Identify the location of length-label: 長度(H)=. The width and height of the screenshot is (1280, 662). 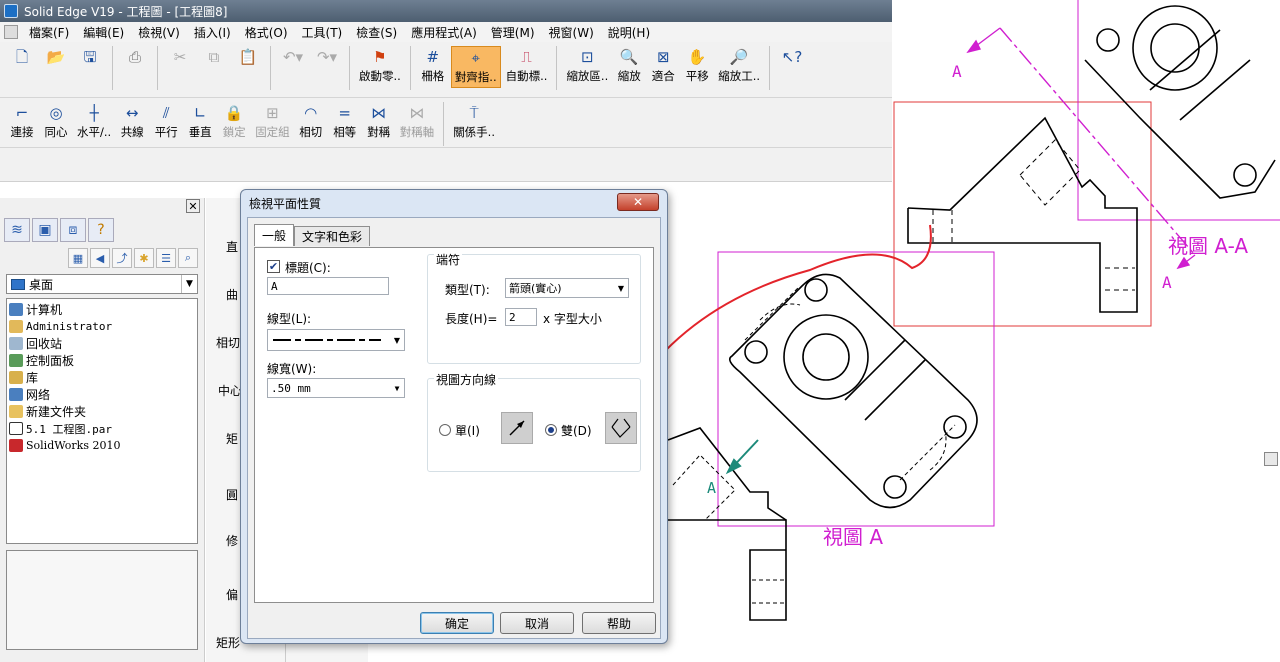
(471, 319).